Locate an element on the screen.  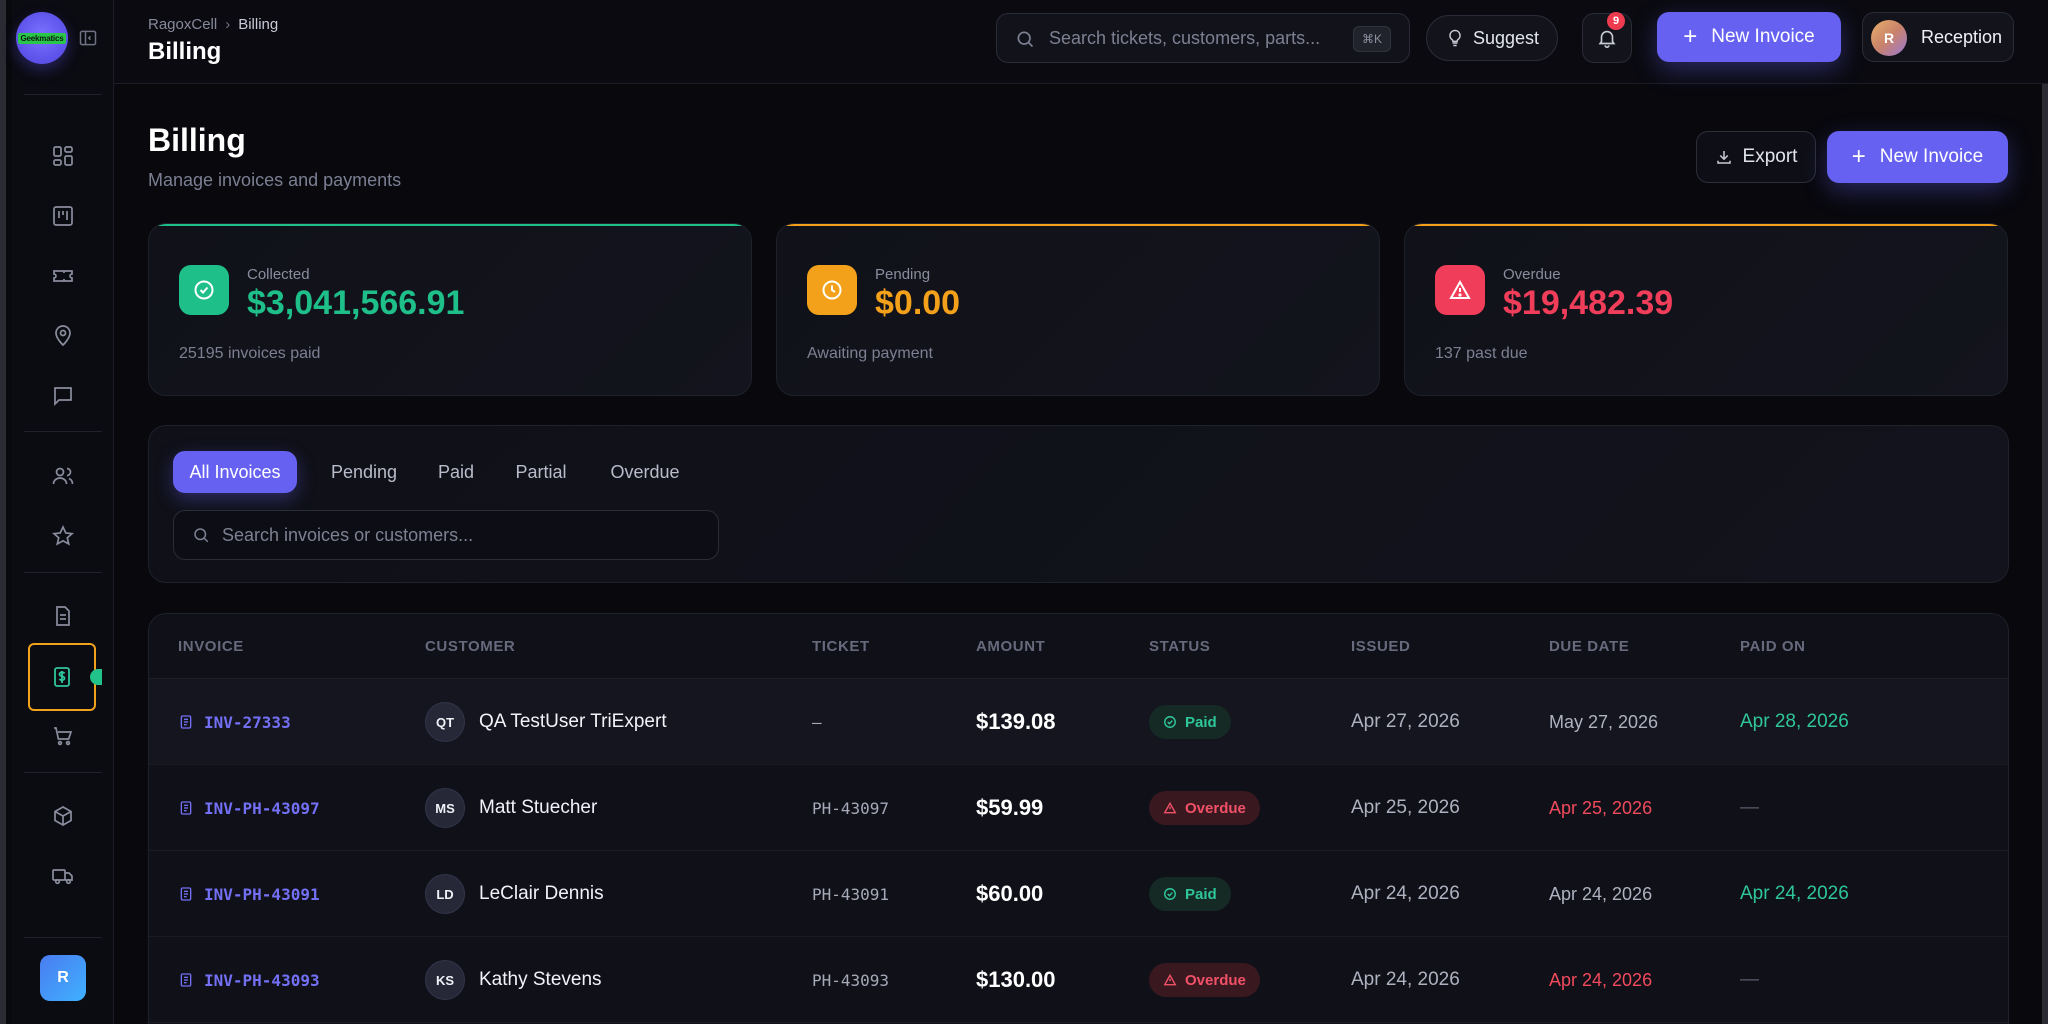
due-date: May 27, 2026 is located at coordinates (1604, 721).